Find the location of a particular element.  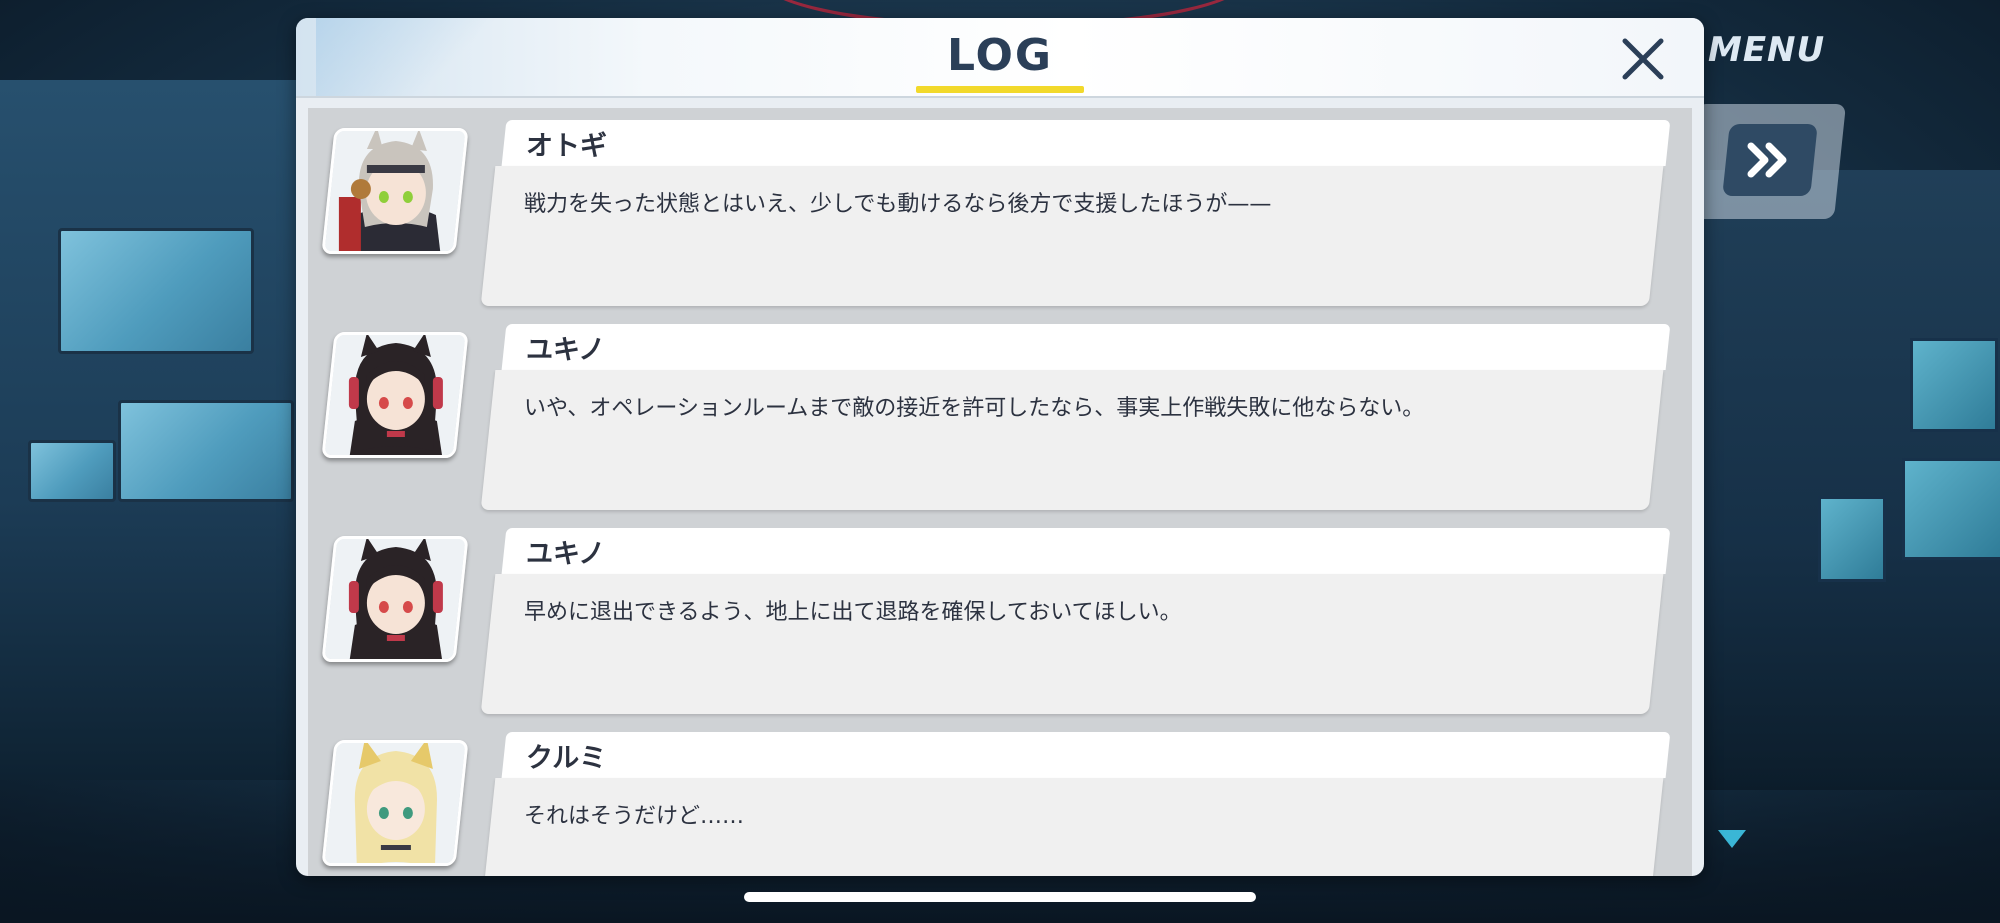

dialogue-text: 早めに退出できるよう、地上に出て退路を確保しておいてほしい。 is located at coordinates (853, 612).